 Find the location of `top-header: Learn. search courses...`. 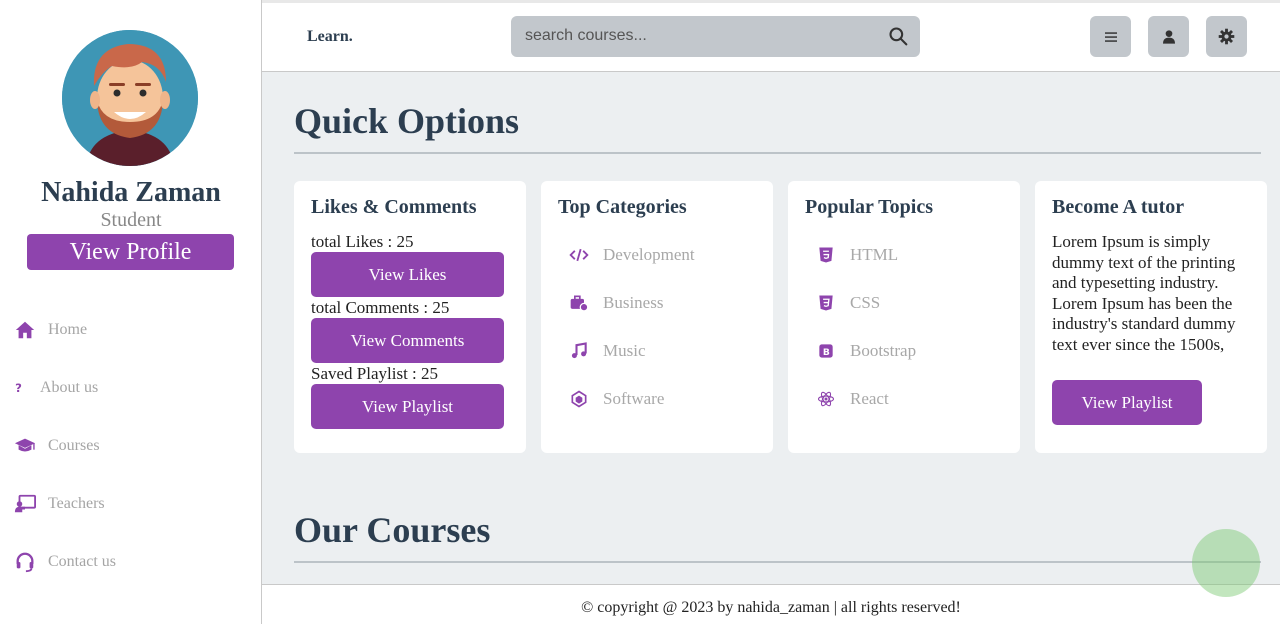

top-header: Learn. search courses... is located at coordinates (771, 36).